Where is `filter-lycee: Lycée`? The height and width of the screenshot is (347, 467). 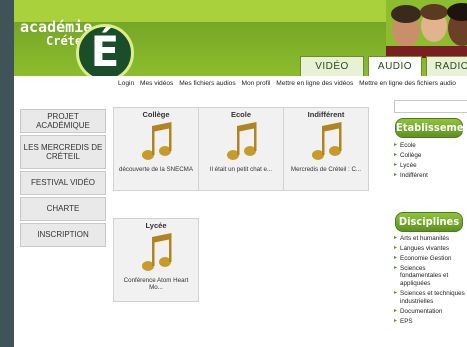 filter-lycee: Lycée is located at coordinates (430, 166).